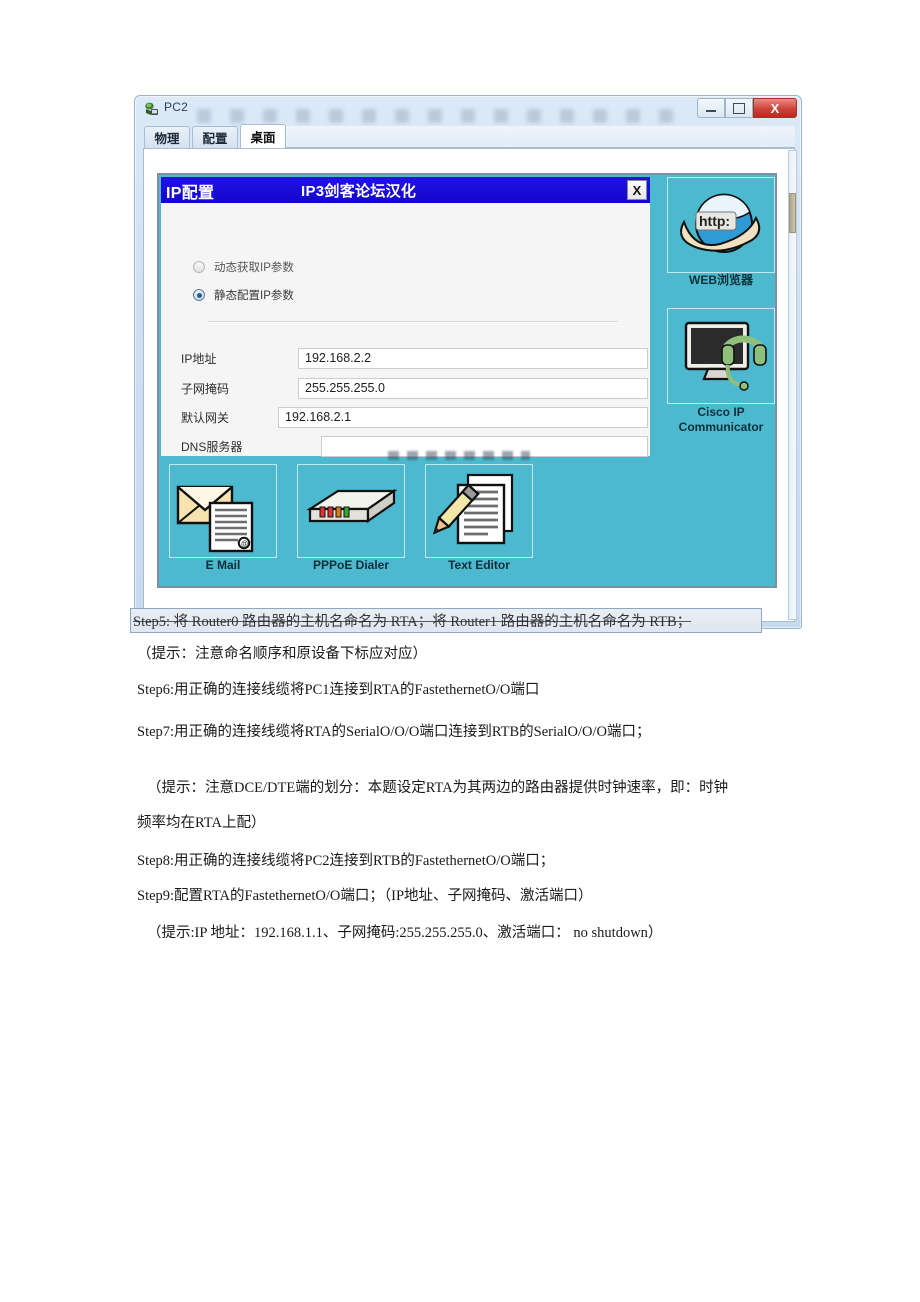  Describe the element at coordinates (212, 447) in the screenshot. I see `dns-server-label: DNS服务器` at that location.